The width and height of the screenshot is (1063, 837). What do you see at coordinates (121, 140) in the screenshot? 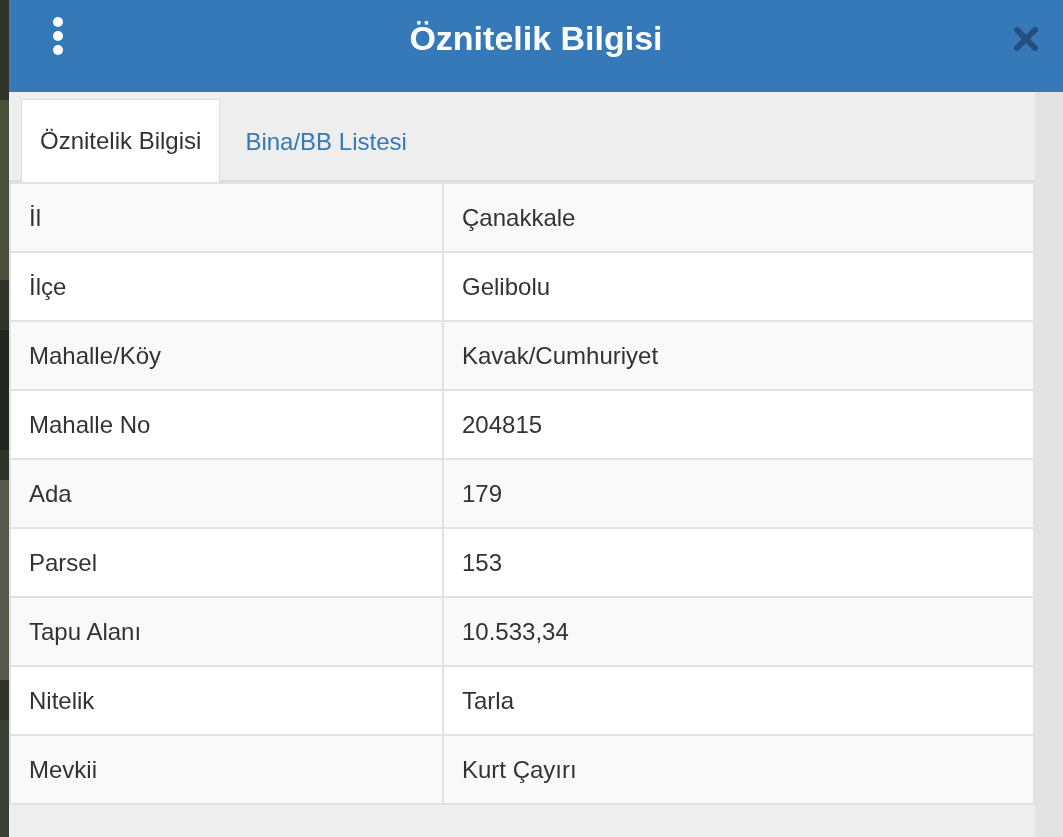
I see `tab: Öznitelik Bilgisi` at bounding box center [121, 140].